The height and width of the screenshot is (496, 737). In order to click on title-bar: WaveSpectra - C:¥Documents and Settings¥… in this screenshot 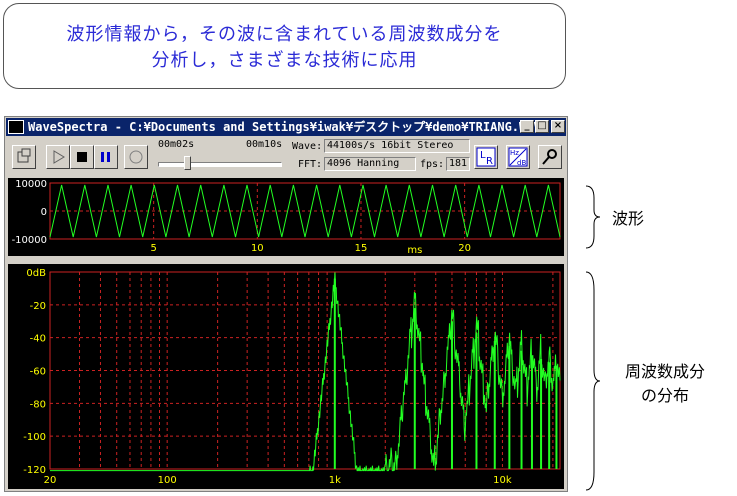, I will do `click(286, 127)`.